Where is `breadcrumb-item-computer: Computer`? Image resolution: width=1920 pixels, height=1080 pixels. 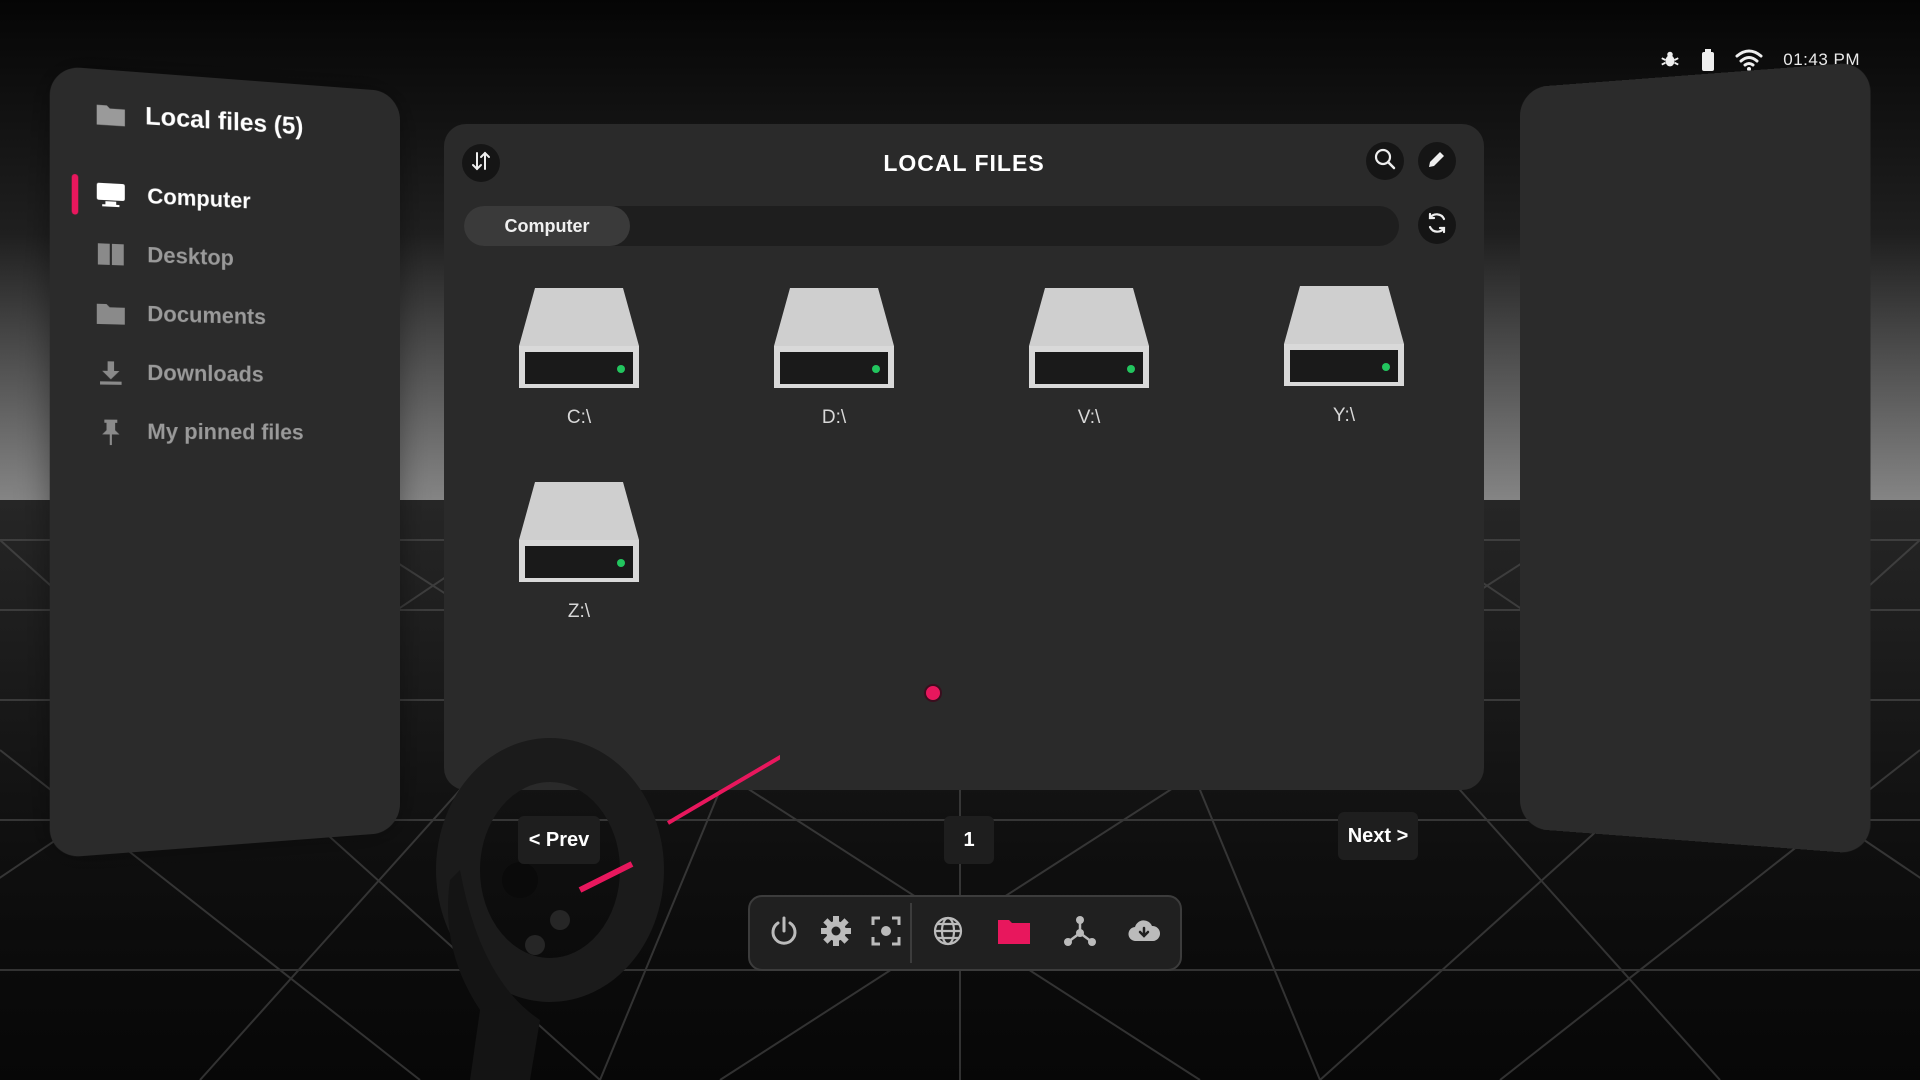 breadcrumb-item-computer: Computer is located at coordinates (547, 226).